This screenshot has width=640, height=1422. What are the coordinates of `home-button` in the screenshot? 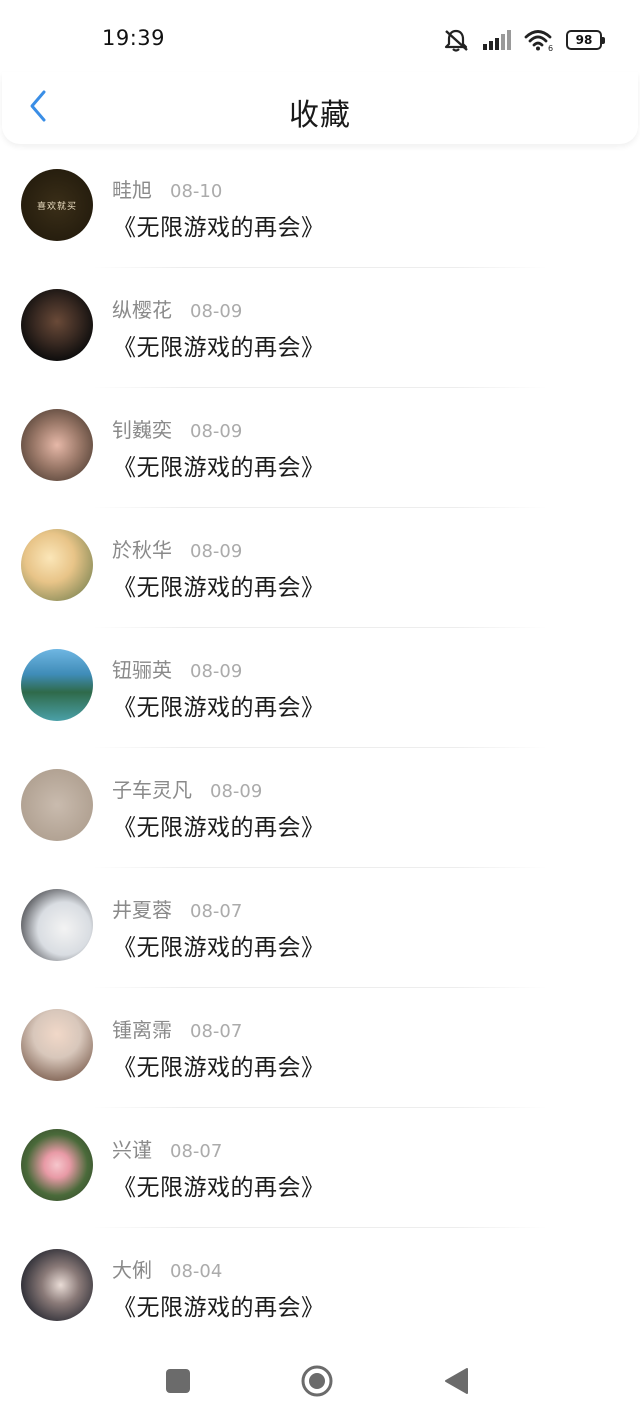 It's located at (317, 1383).